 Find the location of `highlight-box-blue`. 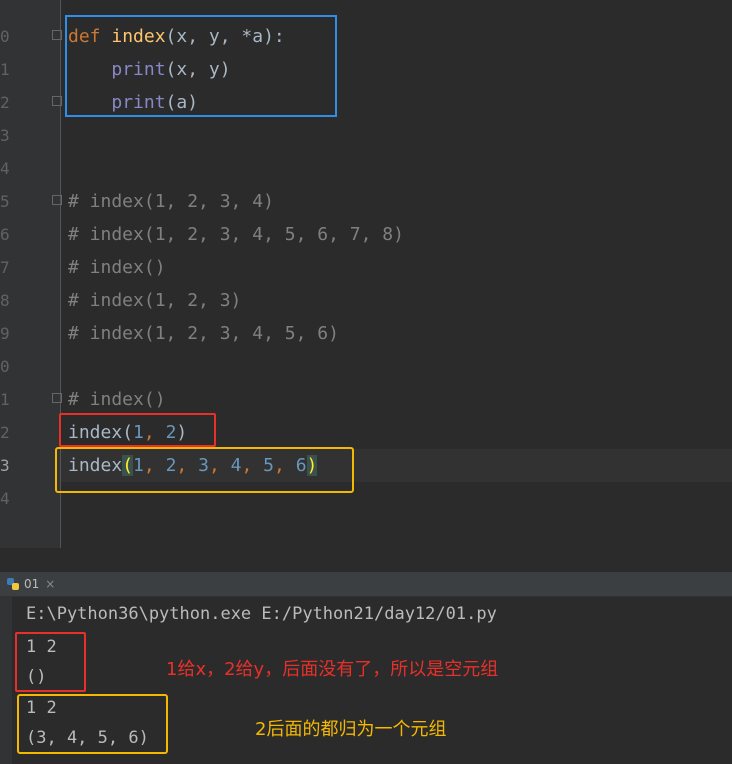

highlight-box-blue is located at coordinates (201, 66).